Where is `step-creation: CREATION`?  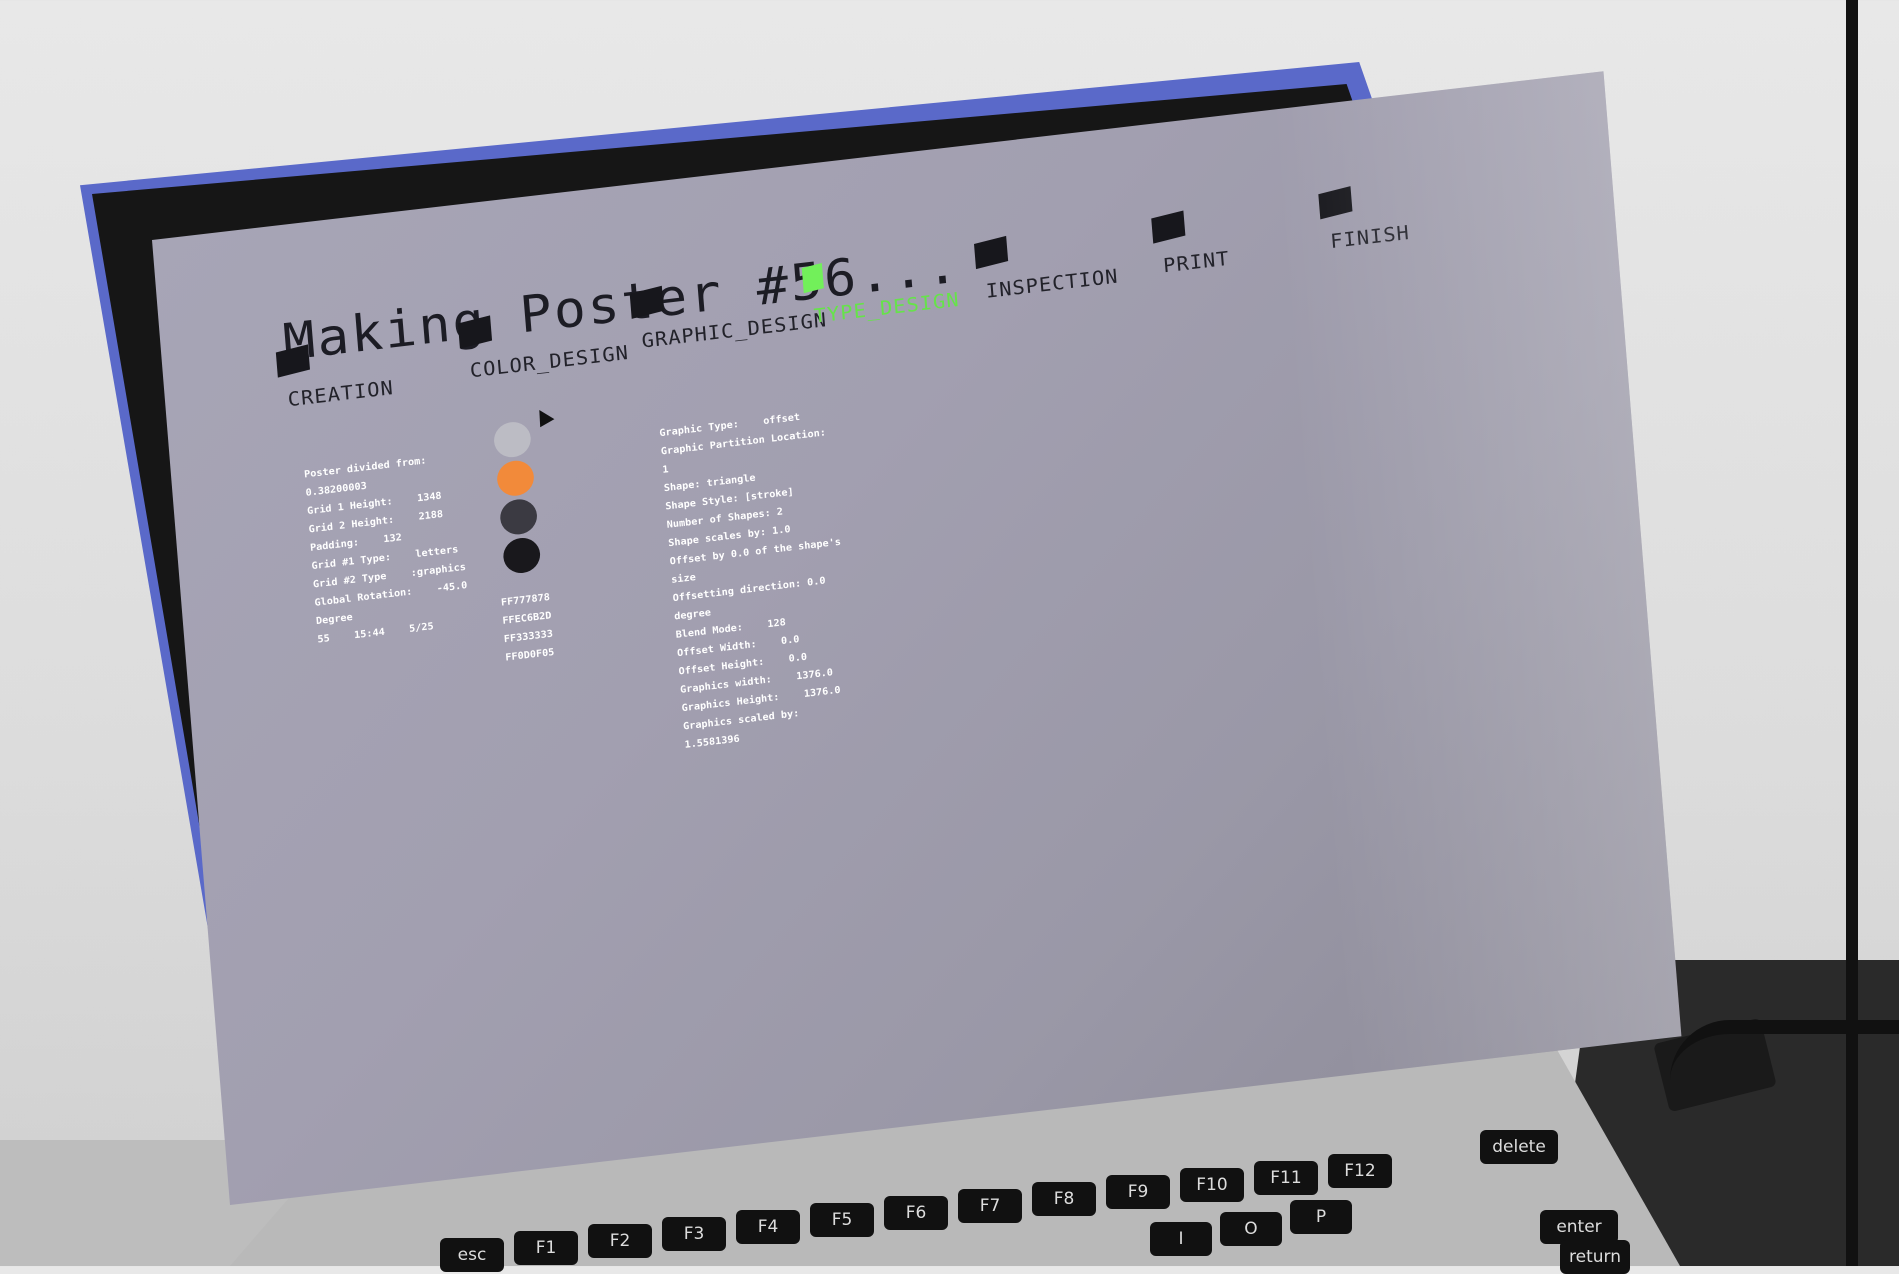
step-creation: CREATION is located at coordinates (335, 378).